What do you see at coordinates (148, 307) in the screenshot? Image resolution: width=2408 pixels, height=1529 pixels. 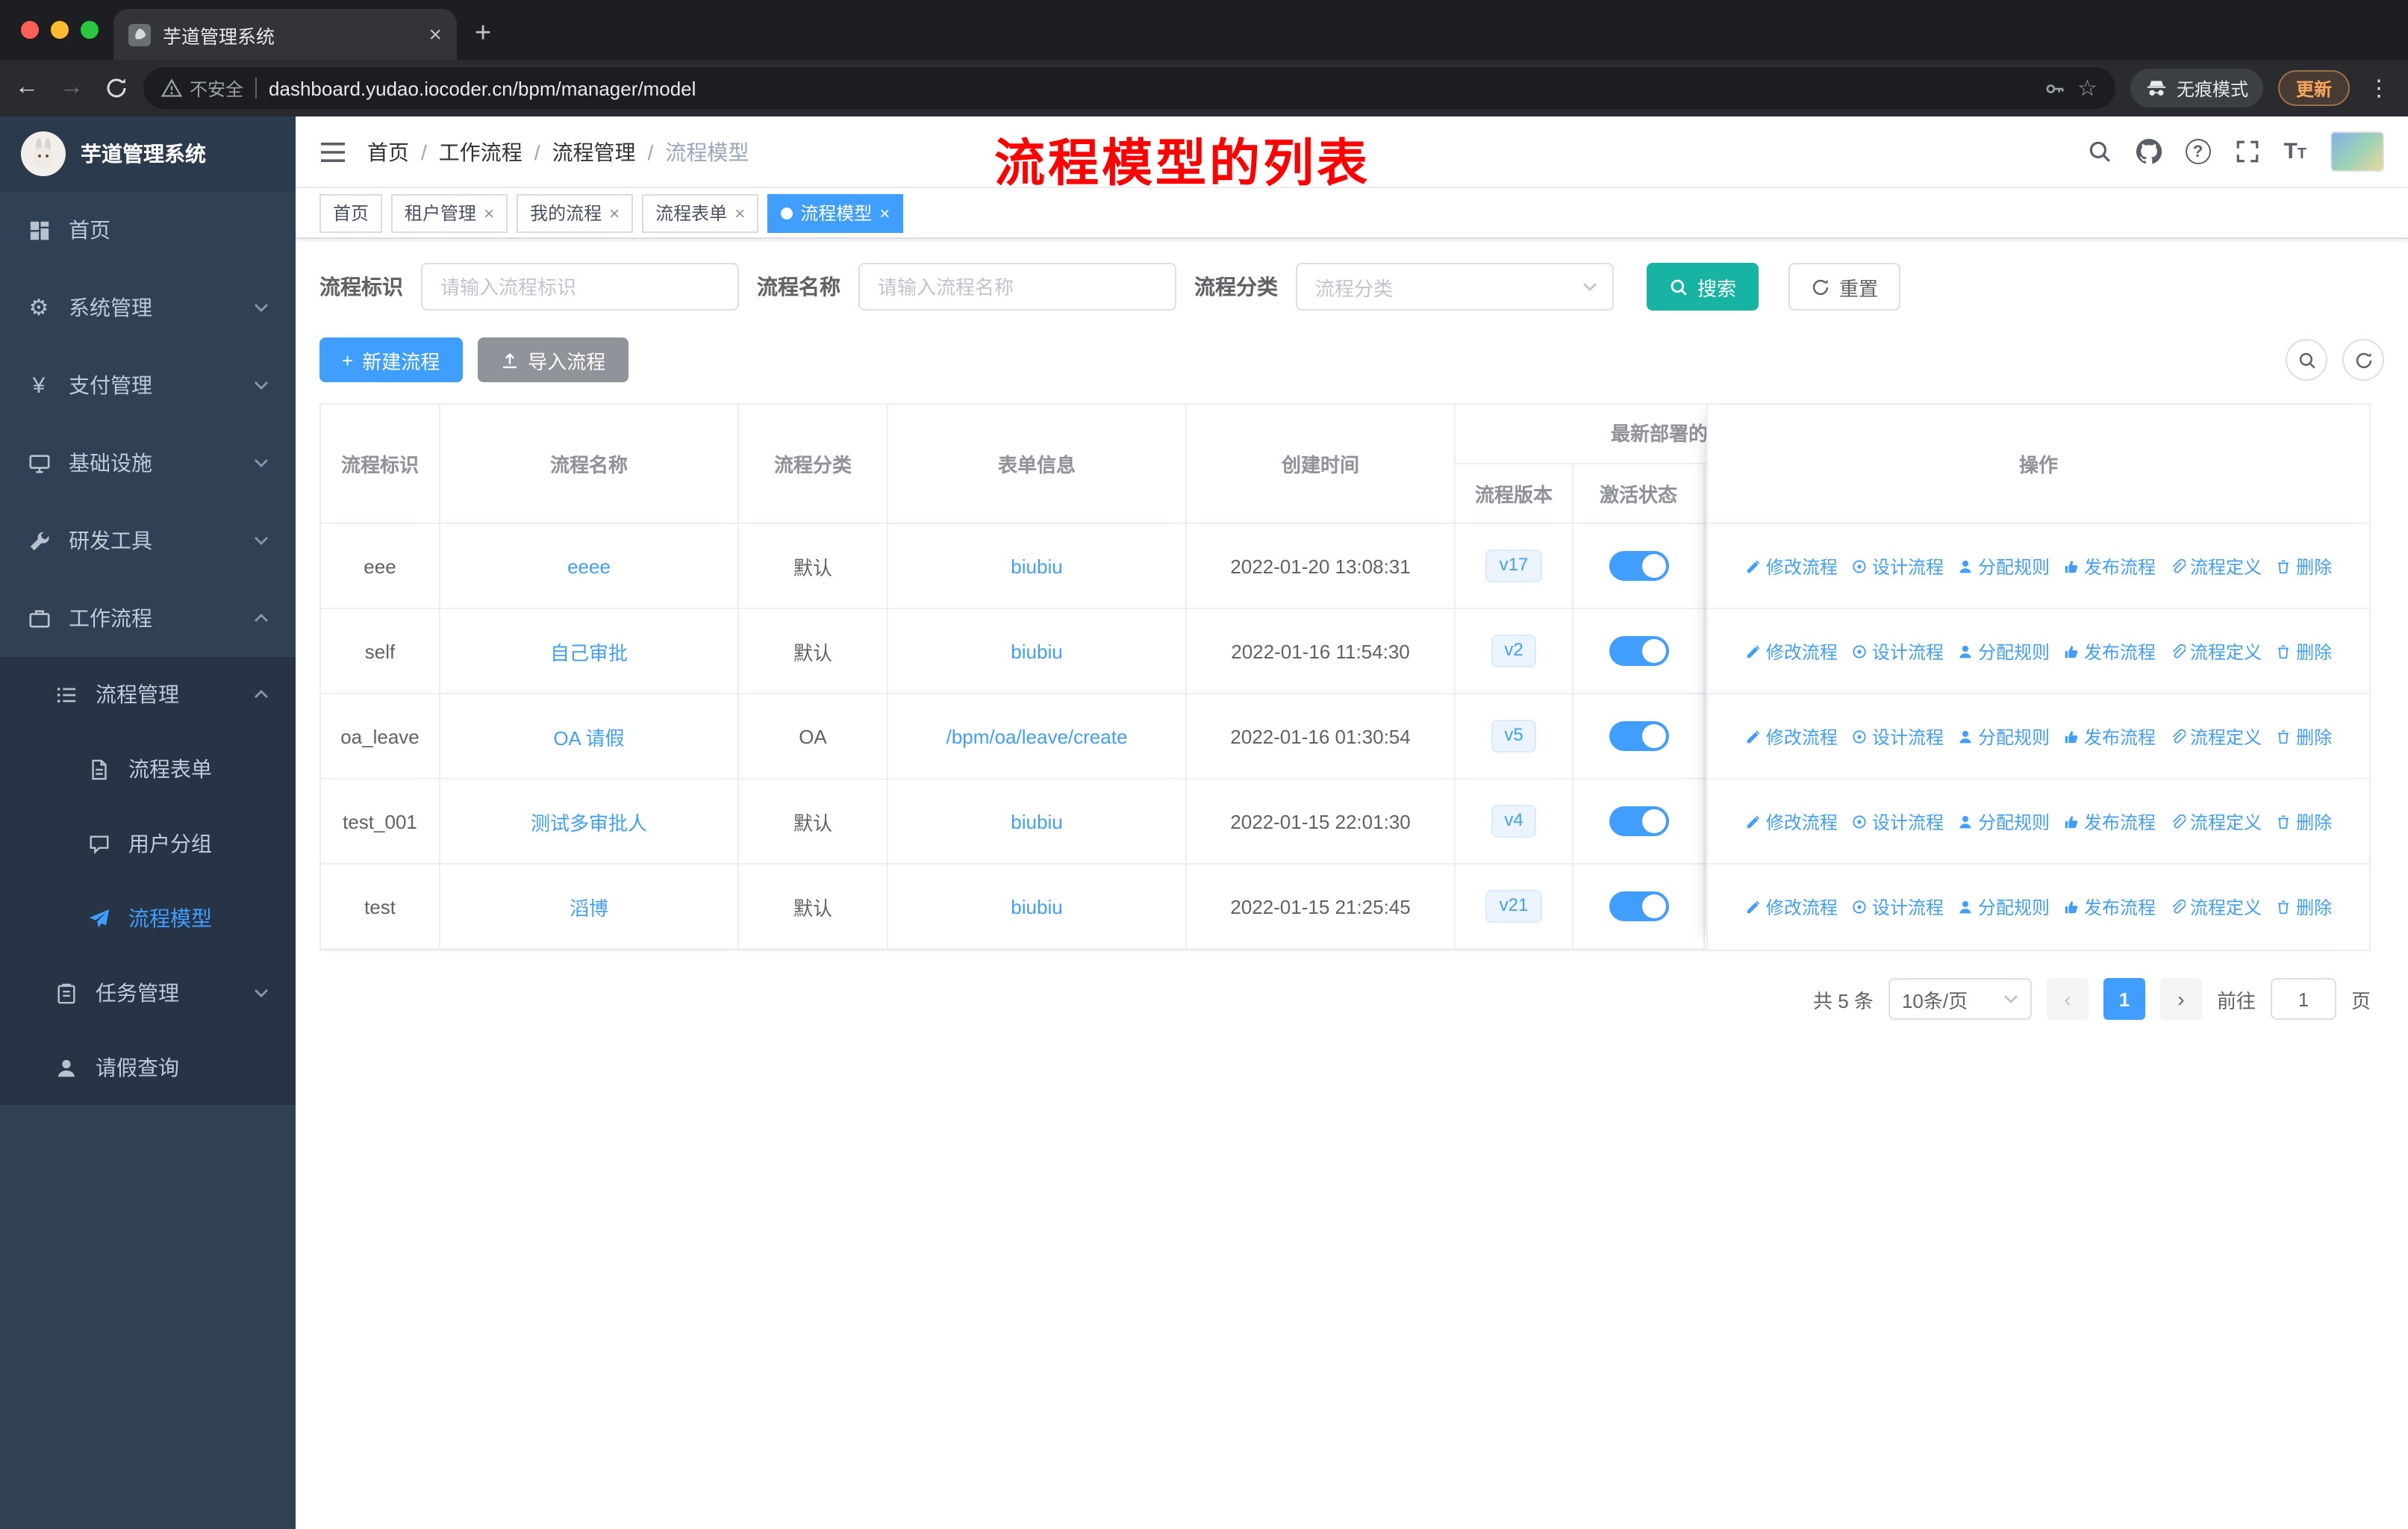 I see `sidebar-item-system: ⚙ 系统管理` at bounding box center [148, 307].